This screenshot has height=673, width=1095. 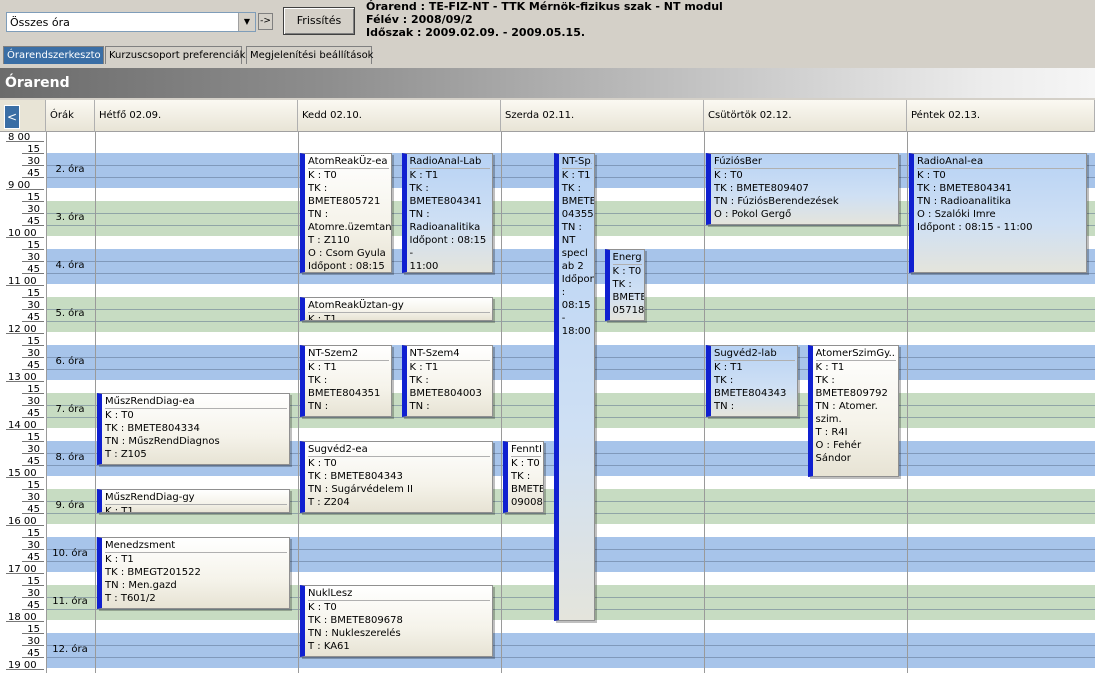 I want to click on course-event: NT-Szem2 K : T1 TK : BMETE804351 TN :, so click(x=346, y=381).